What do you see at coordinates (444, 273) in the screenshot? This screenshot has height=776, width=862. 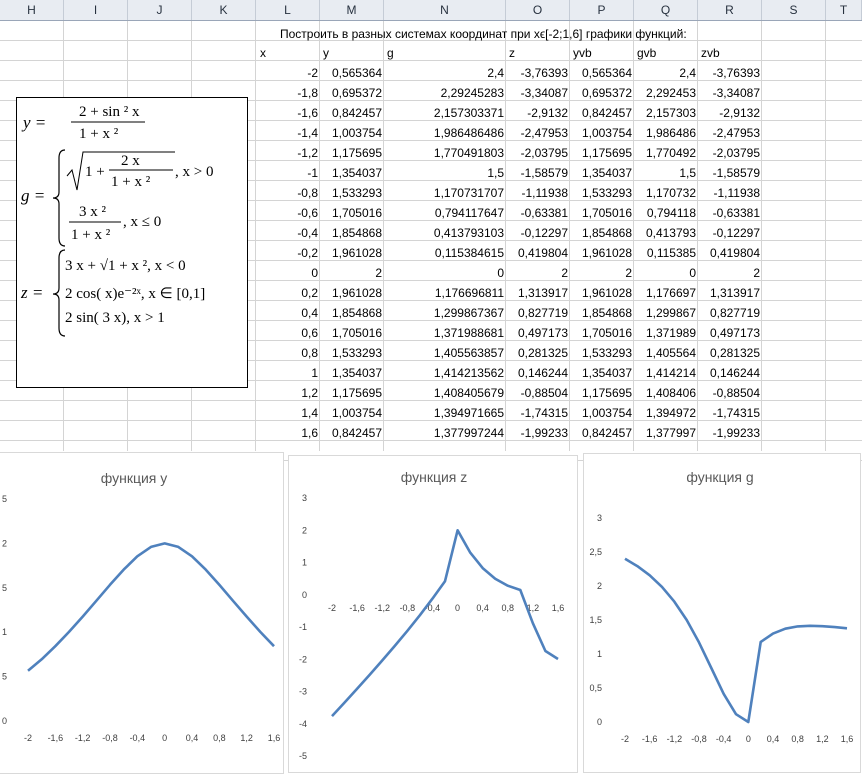 I see `table-cell: 0` at bounding box center [444, 273].